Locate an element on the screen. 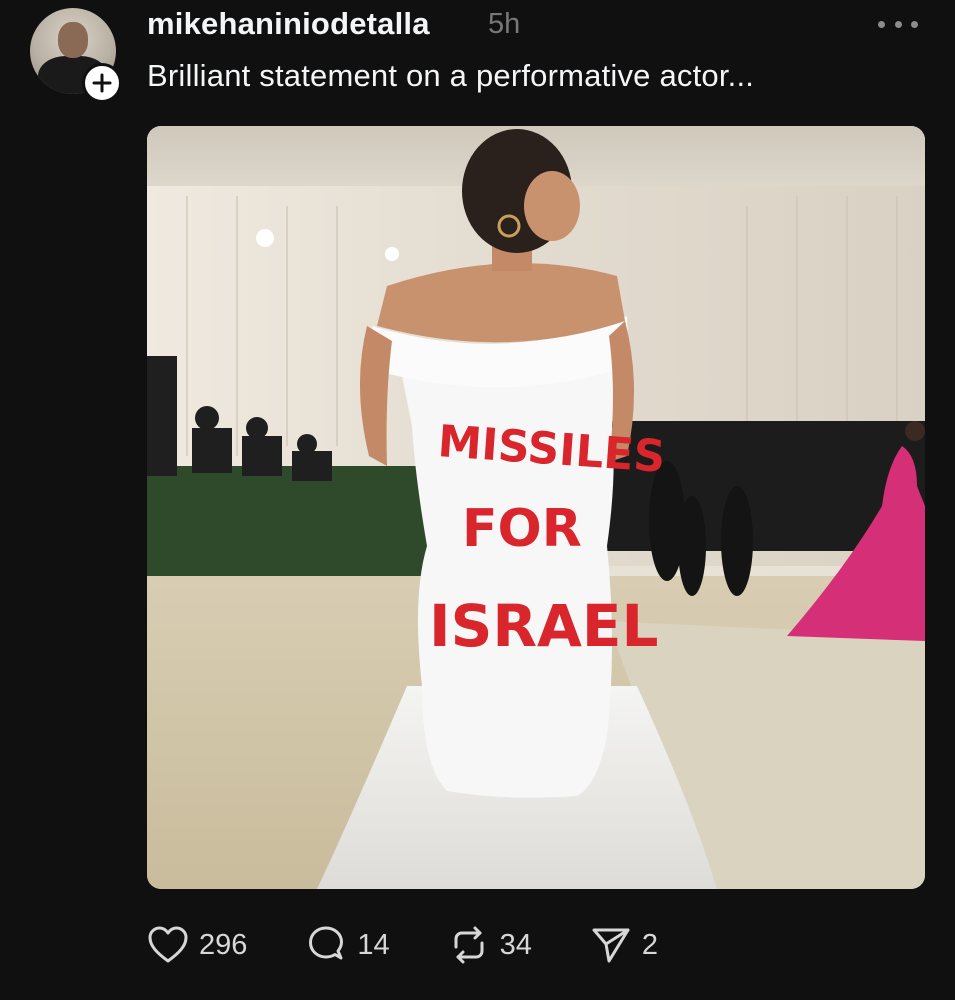 This screenshot has width=955, height=1000. more-dots-icon is located at coordinates (881, 24).